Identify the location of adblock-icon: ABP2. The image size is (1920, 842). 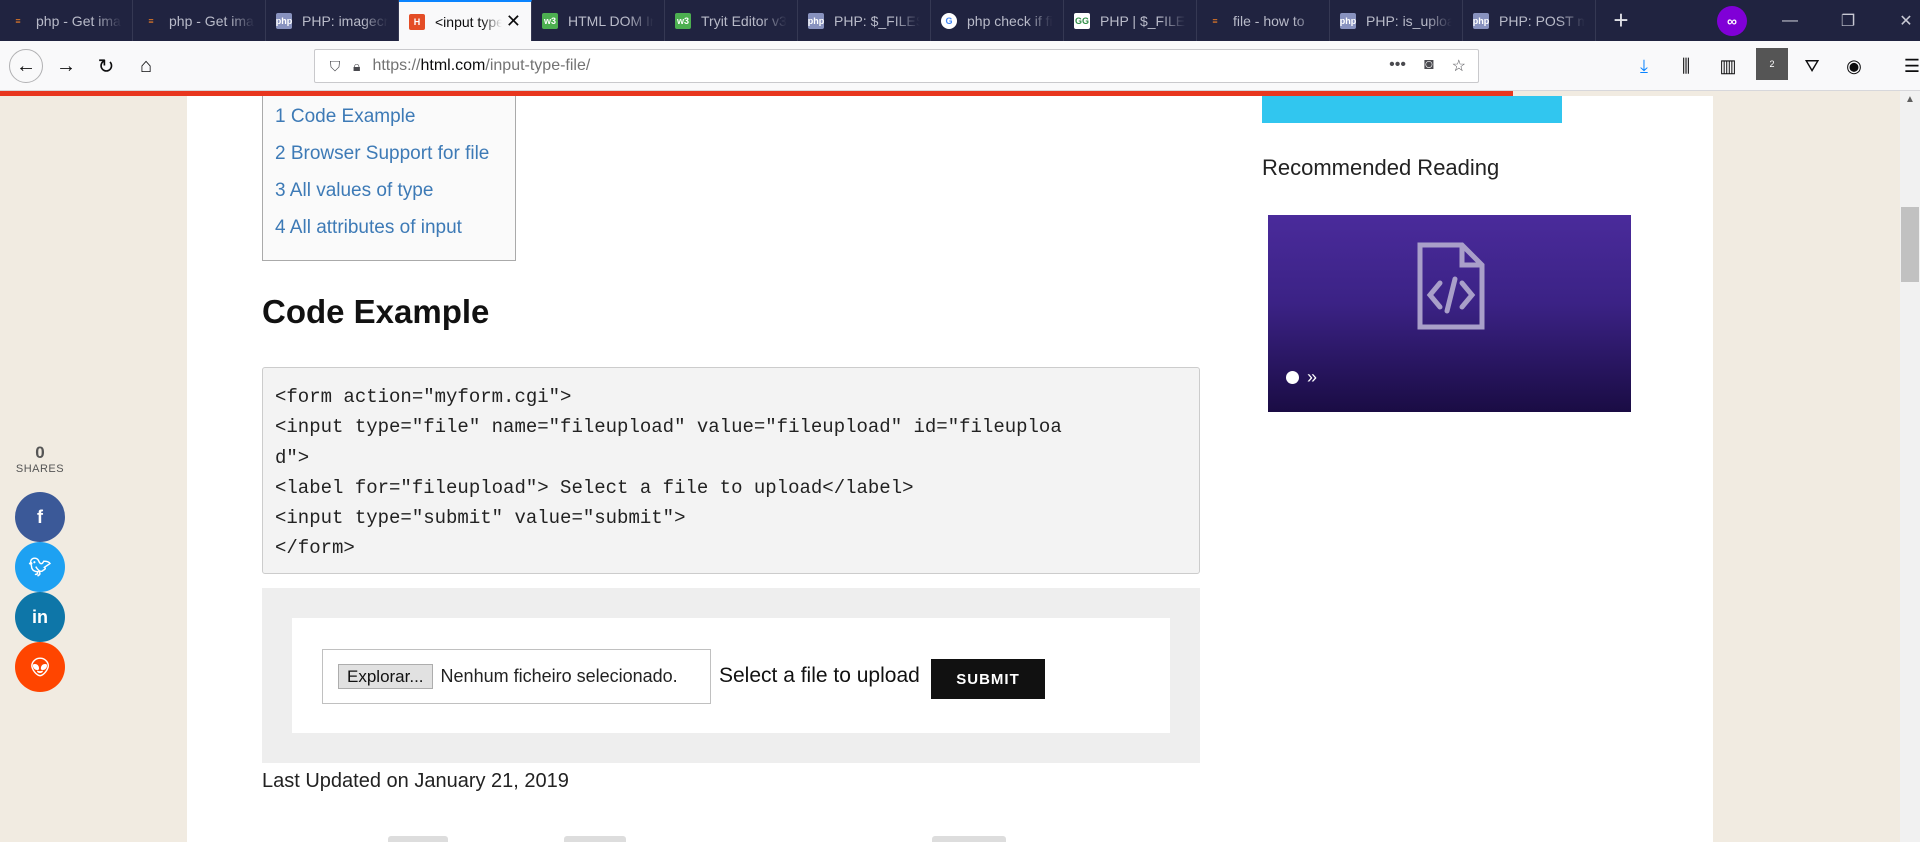
(1771, 65).